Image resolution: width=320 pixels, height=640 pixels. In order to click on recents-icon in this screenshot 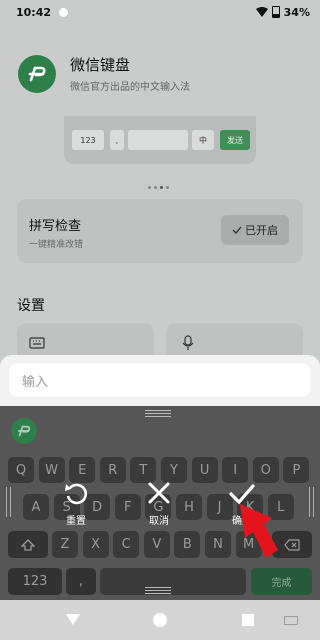, I will do `click(248, 620)`.